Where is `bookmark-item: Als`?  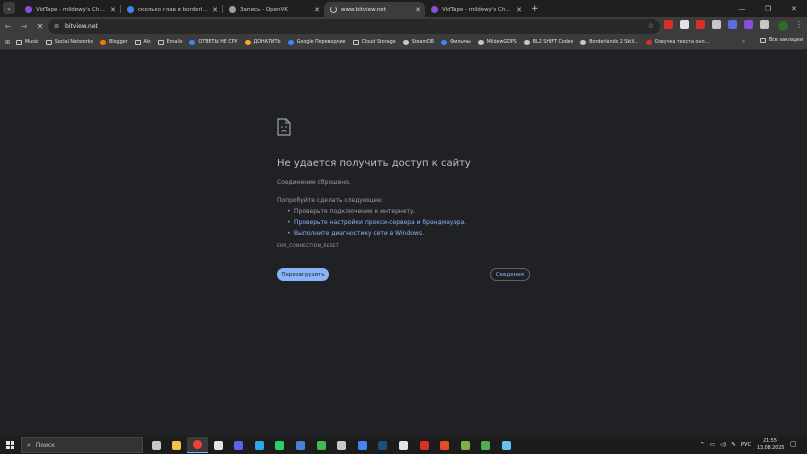 bookmark-item: Als is located at coordinates (142, 42).